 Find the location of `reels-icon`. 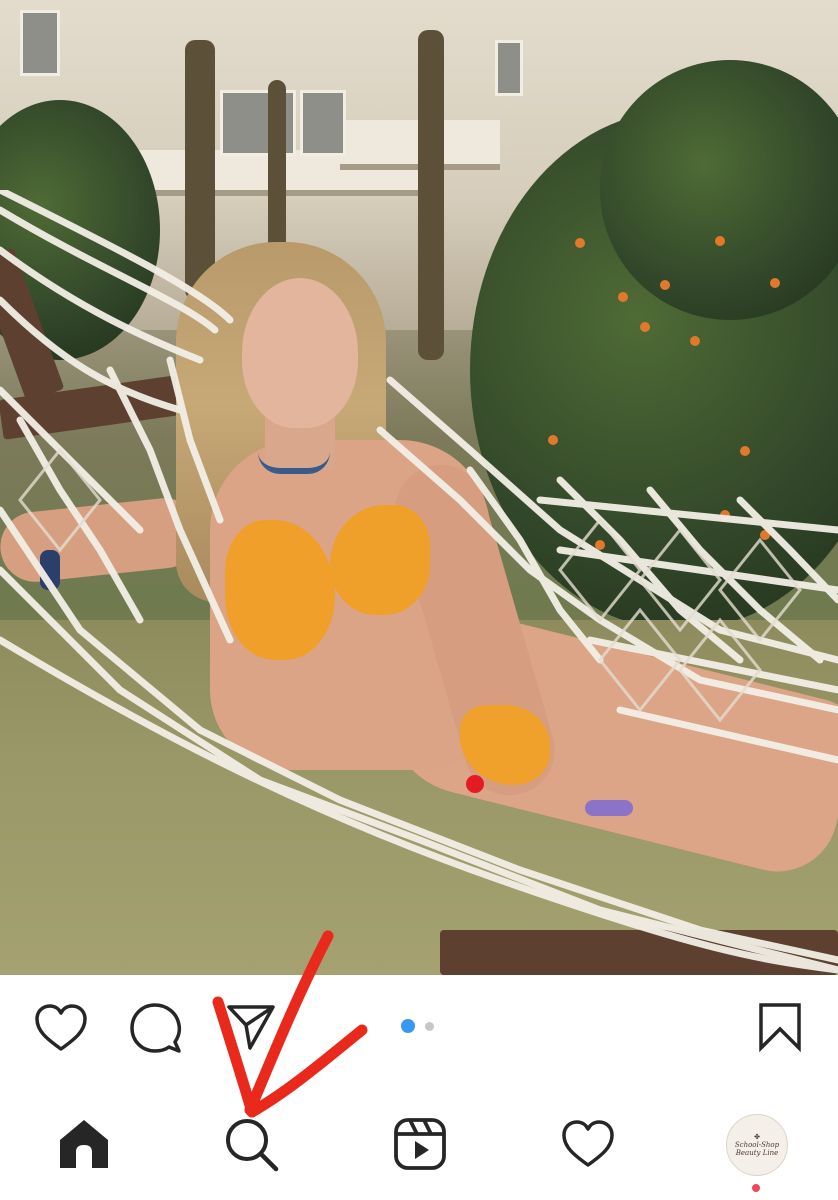

reels-icon is located at coordinates (420, 1144).